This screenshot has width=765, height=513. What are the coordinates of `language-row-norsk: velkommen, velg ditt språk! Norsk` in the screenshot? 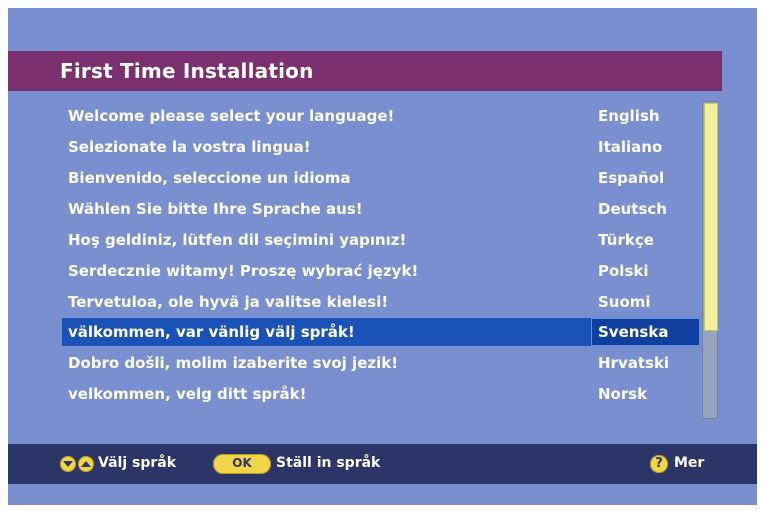 It's located at (380, 394).